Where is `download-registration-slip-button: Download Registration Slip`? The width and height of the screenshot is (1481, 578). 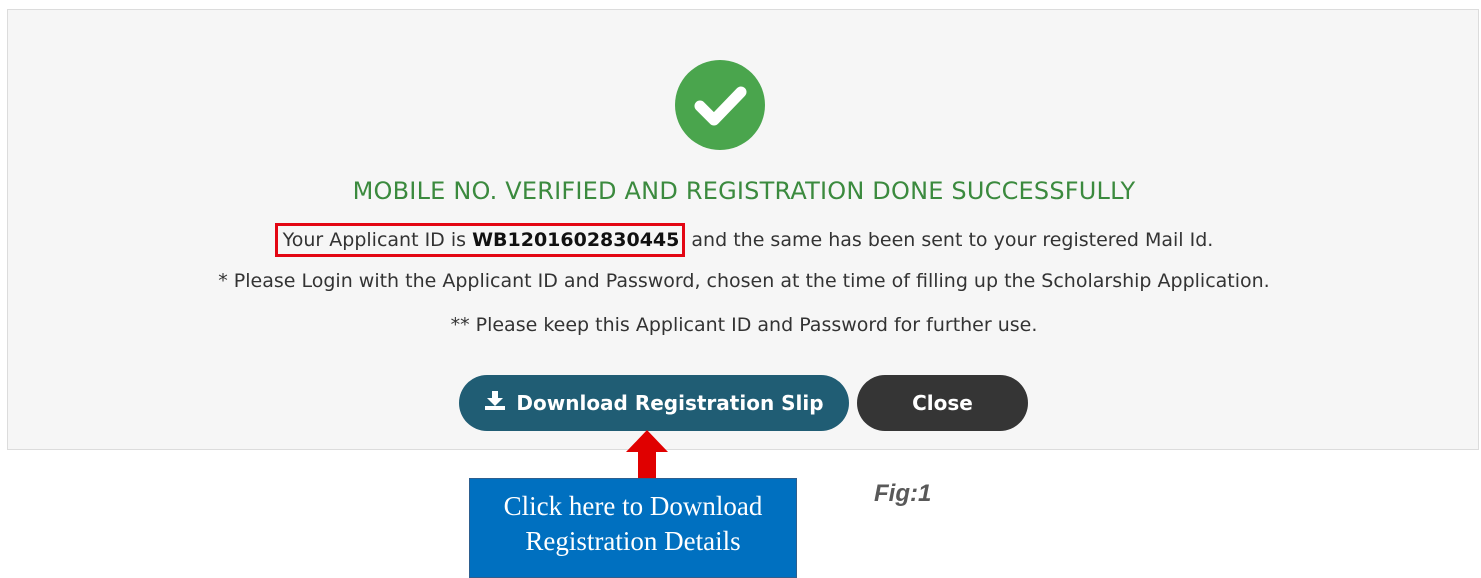
download-registration-slip-button: Download Registration Slip is located at coordinates (654, 403).